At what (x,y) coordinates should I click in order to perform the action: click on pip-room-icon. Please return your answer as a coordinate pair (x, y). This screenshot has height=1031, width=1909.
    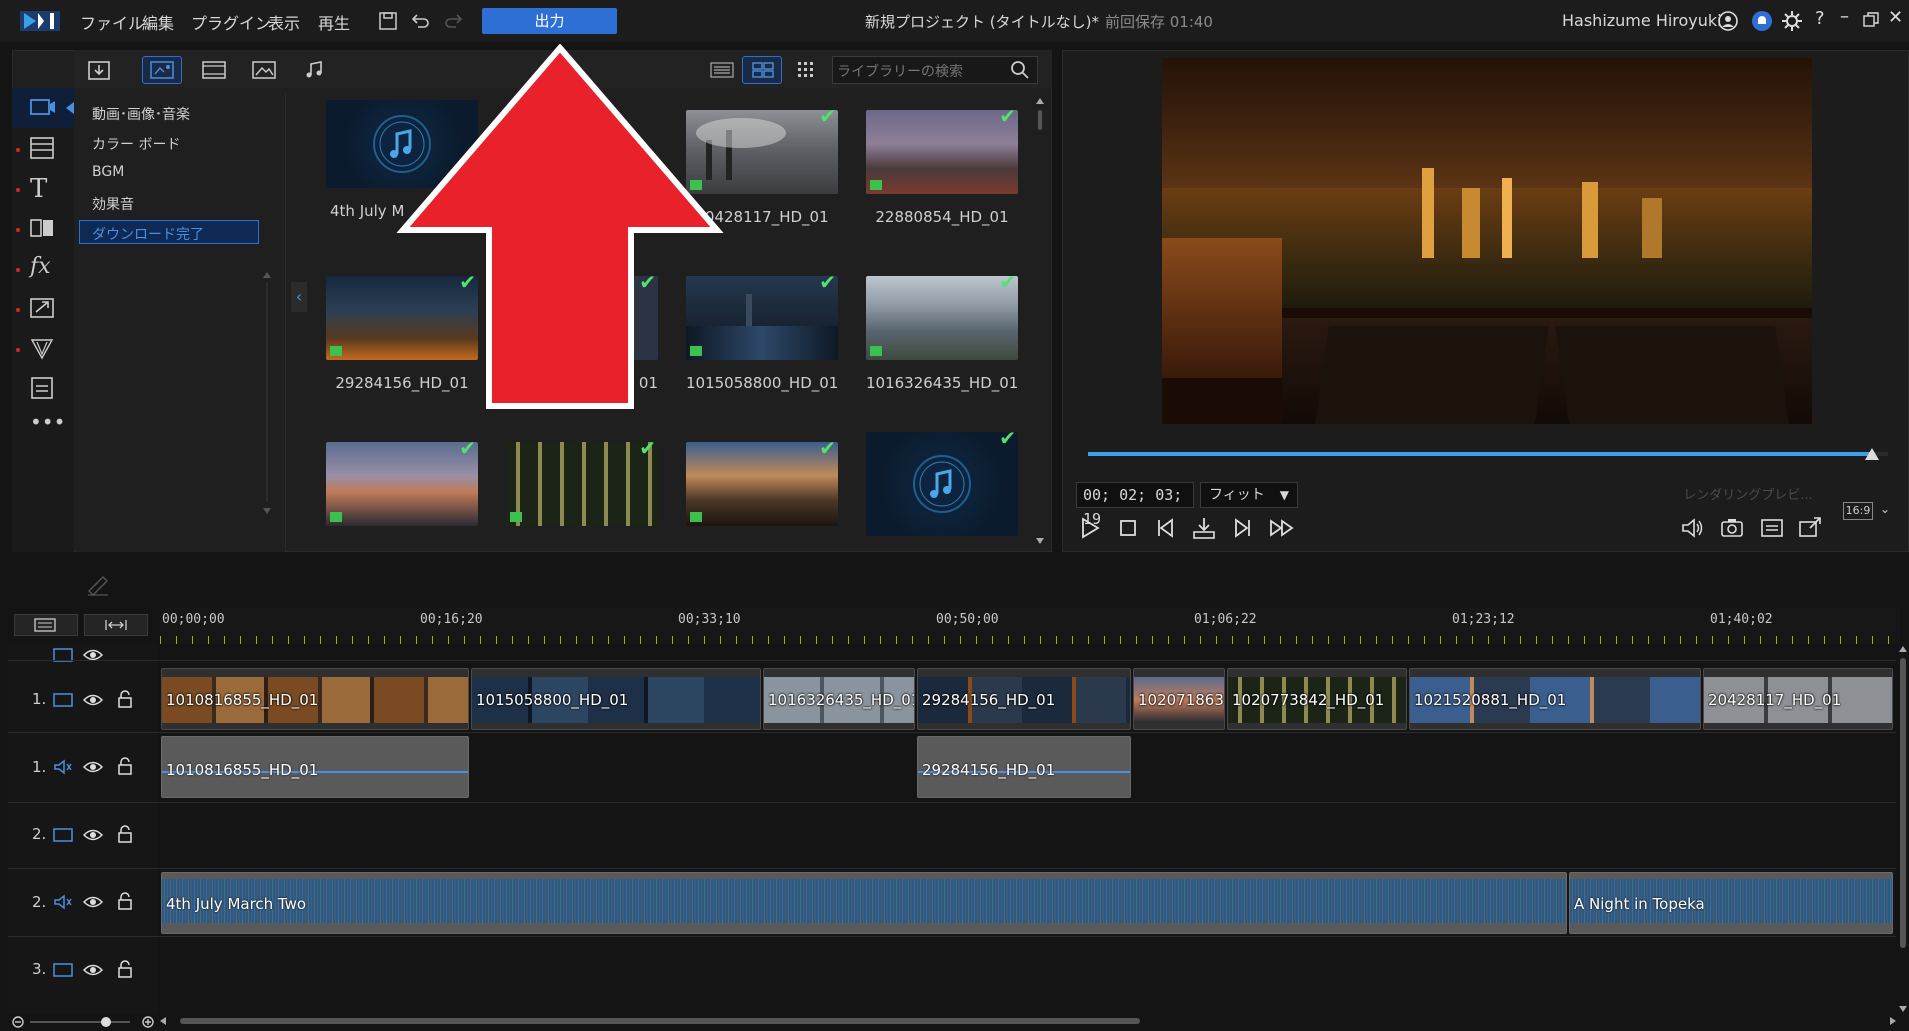
    Looking at the image, I should click on (42, 308).